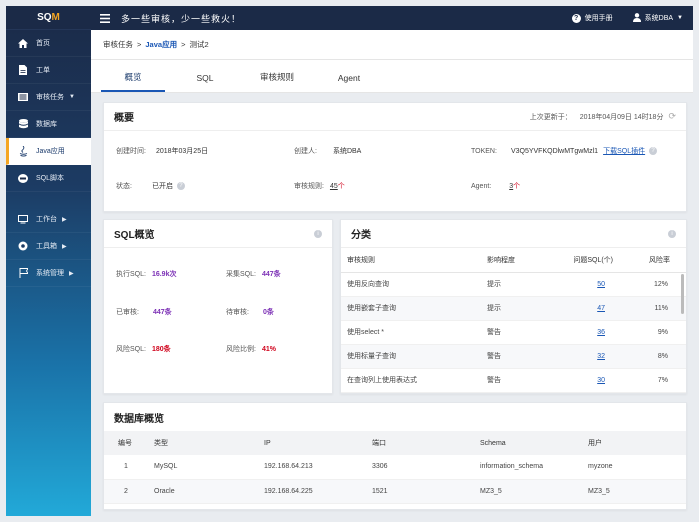  Describe the element at coordinates (277, 81) in the screenshot. I see `tab-audit-rules: 审核规则` at that location.